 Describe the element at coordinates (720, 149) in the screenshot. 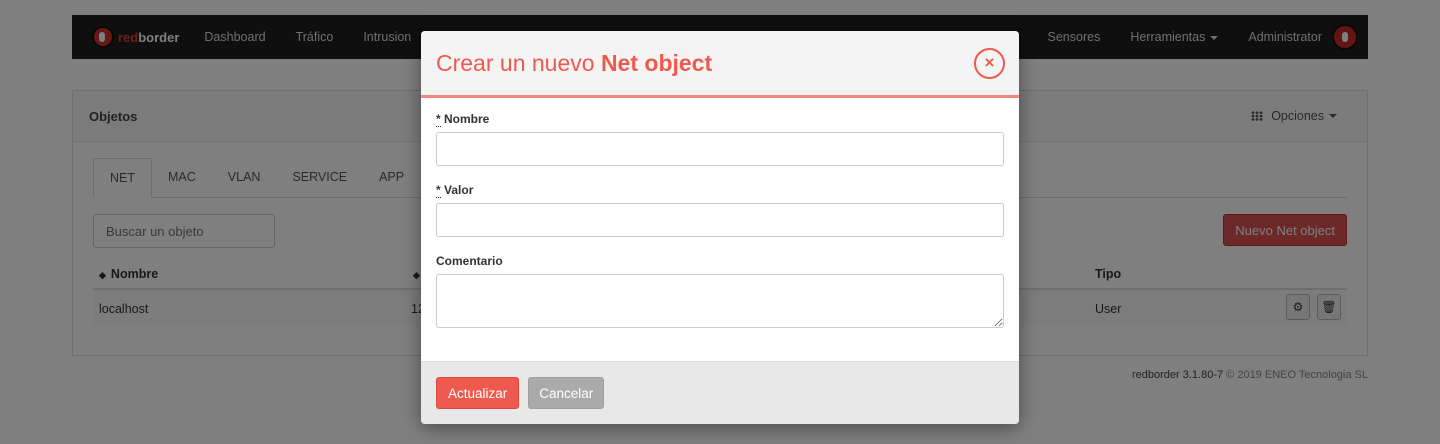

I see `name-input` at that location.